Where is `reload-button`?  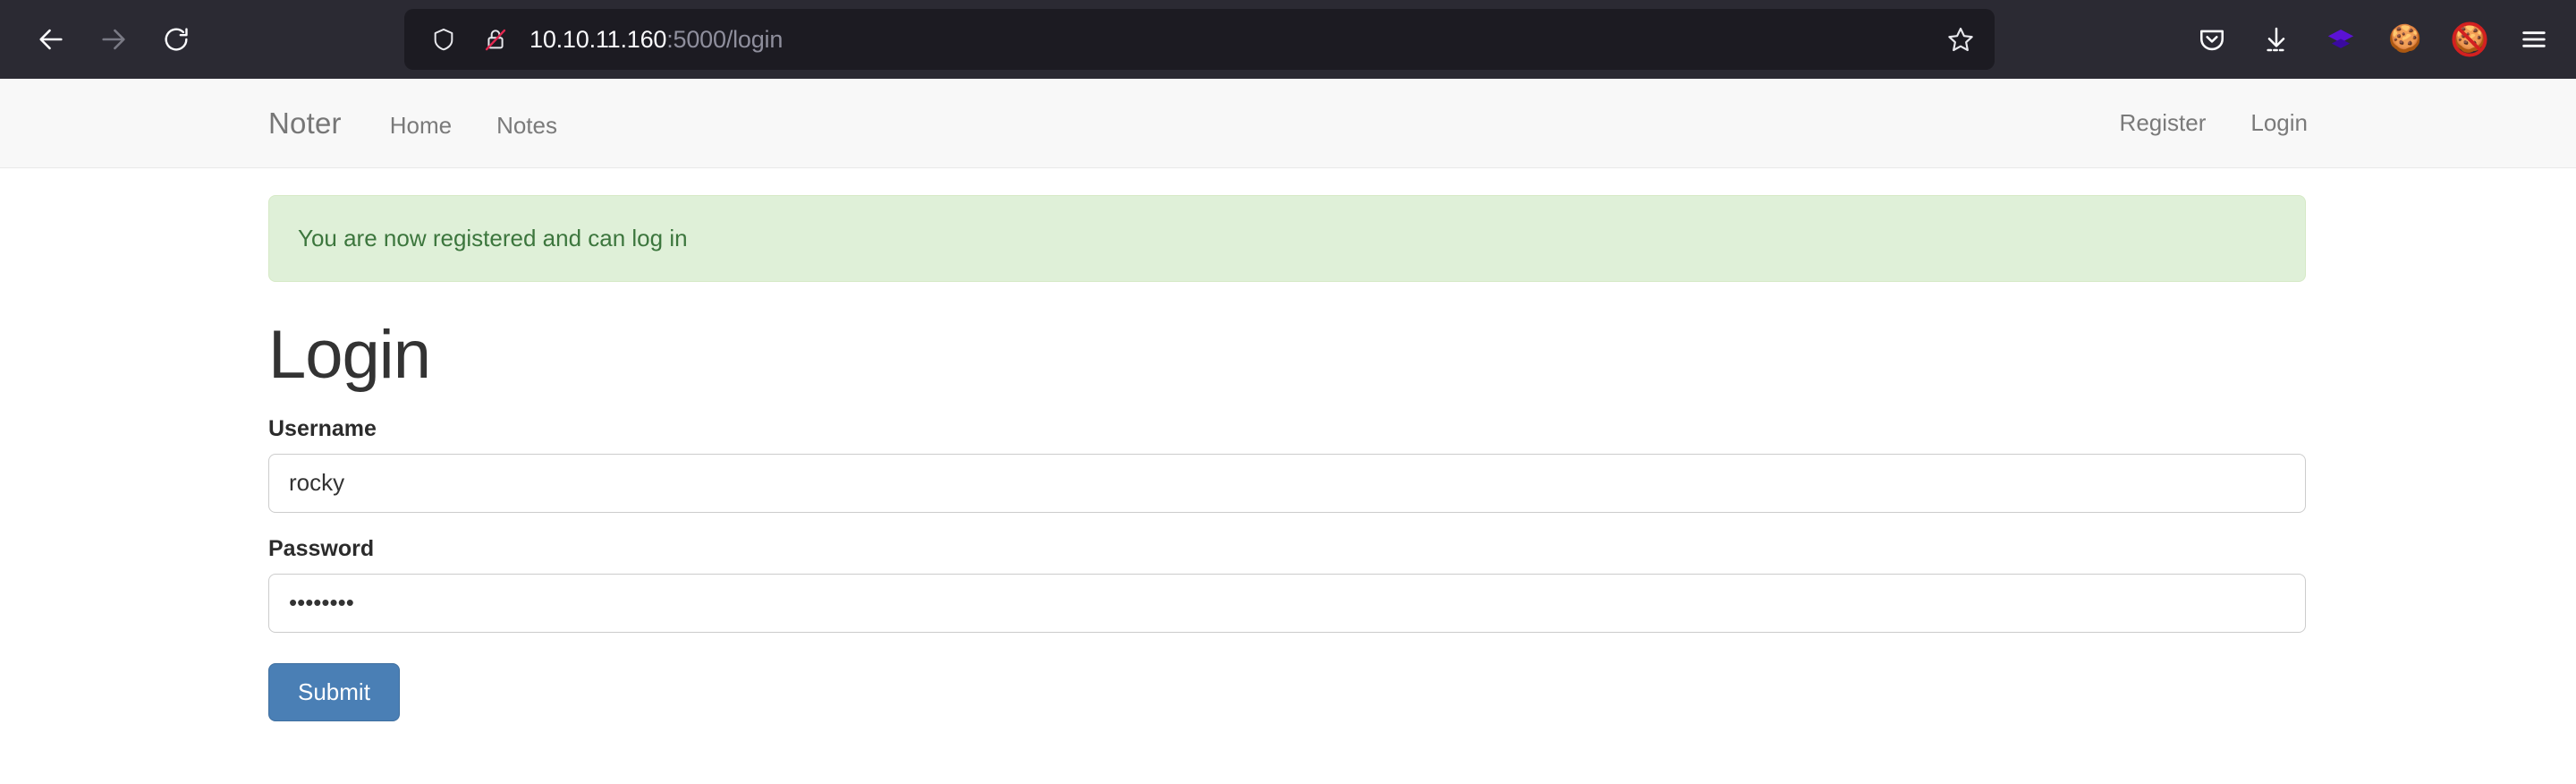 reload-button is located at coordinates (176, 39).